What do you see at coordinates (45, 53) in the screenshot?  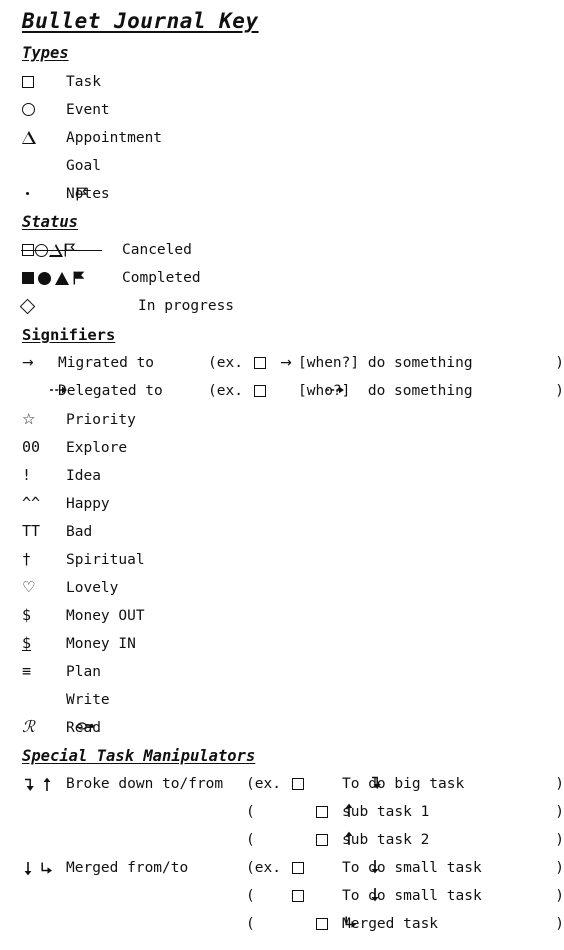 I see `section-heading-types: Types` at bounding box center [45, 53].